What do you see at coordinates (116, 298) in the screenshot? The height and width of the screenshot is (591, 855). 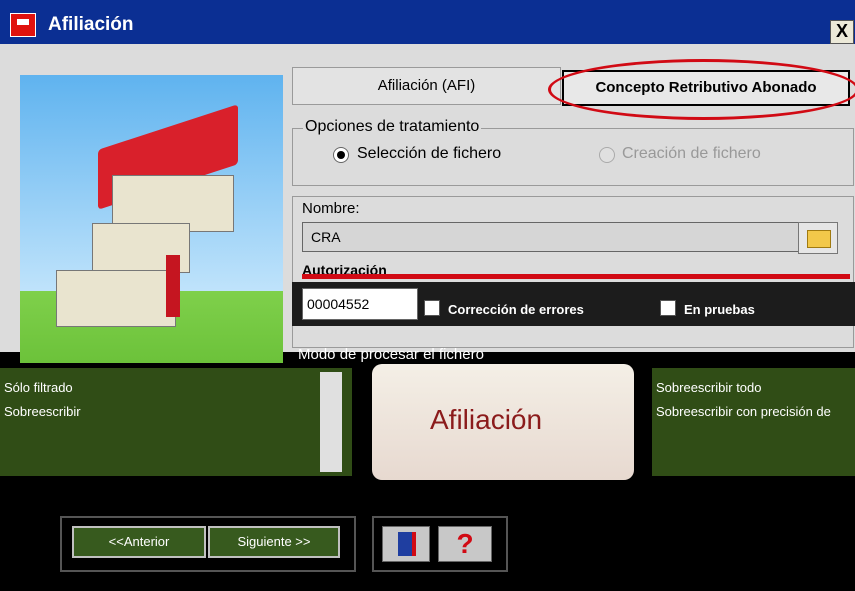 I see `house-base` at bounding box center [116, 298].